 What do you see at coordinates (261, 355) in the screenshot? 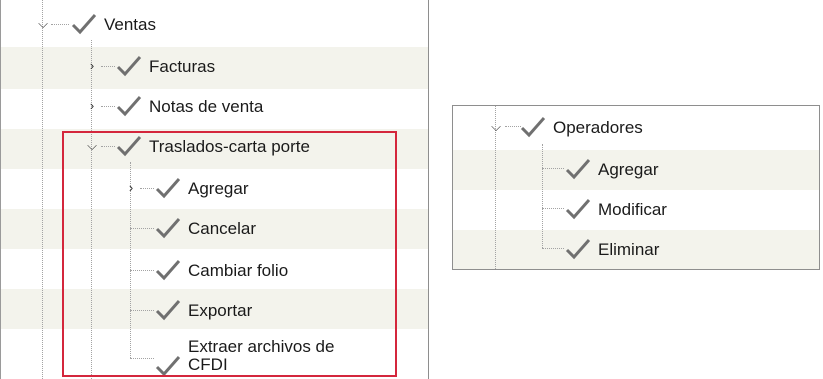
I see `tree-node-label: Extraer archivos de CFDI` at bounding box center [261, 355].